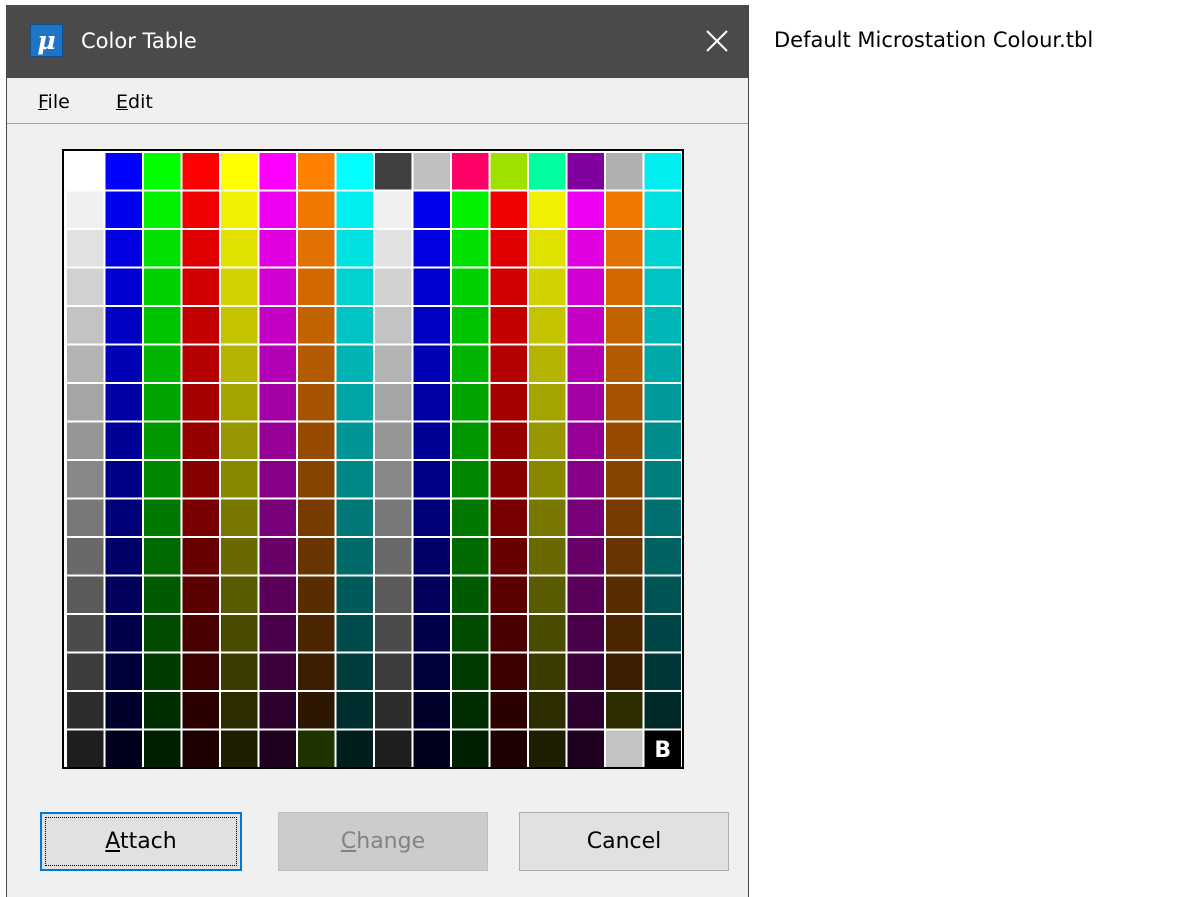  I want to click on menu-file: File, so click(54, 102).